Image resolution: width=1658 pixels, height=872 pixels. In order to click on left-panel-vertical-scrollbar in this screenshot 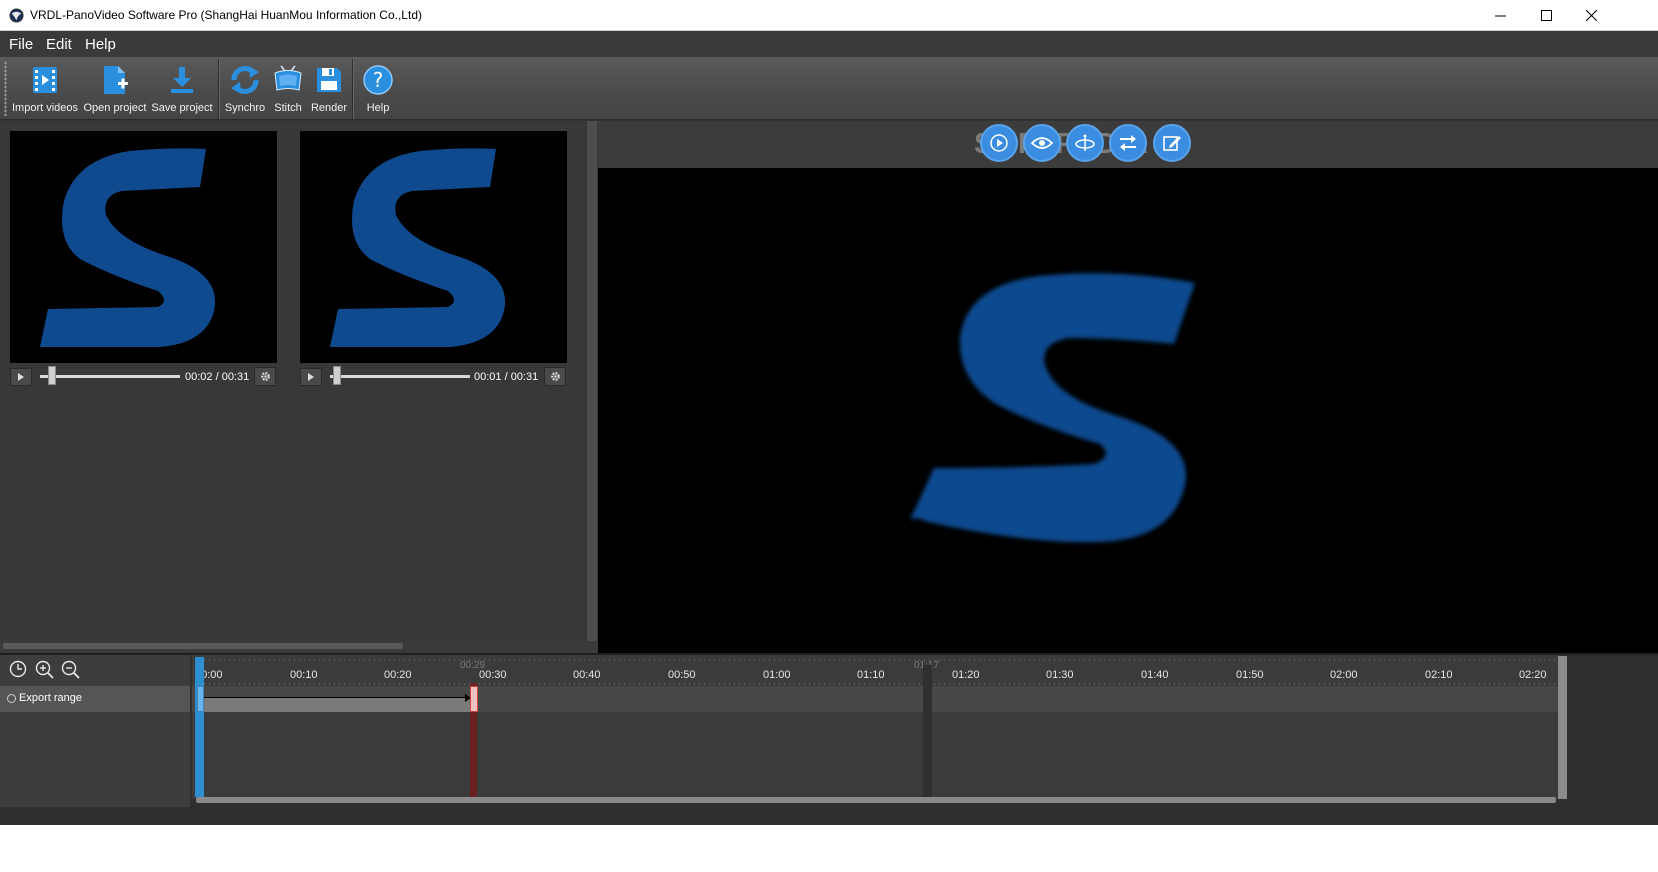, I will do `click(592, 382)`.